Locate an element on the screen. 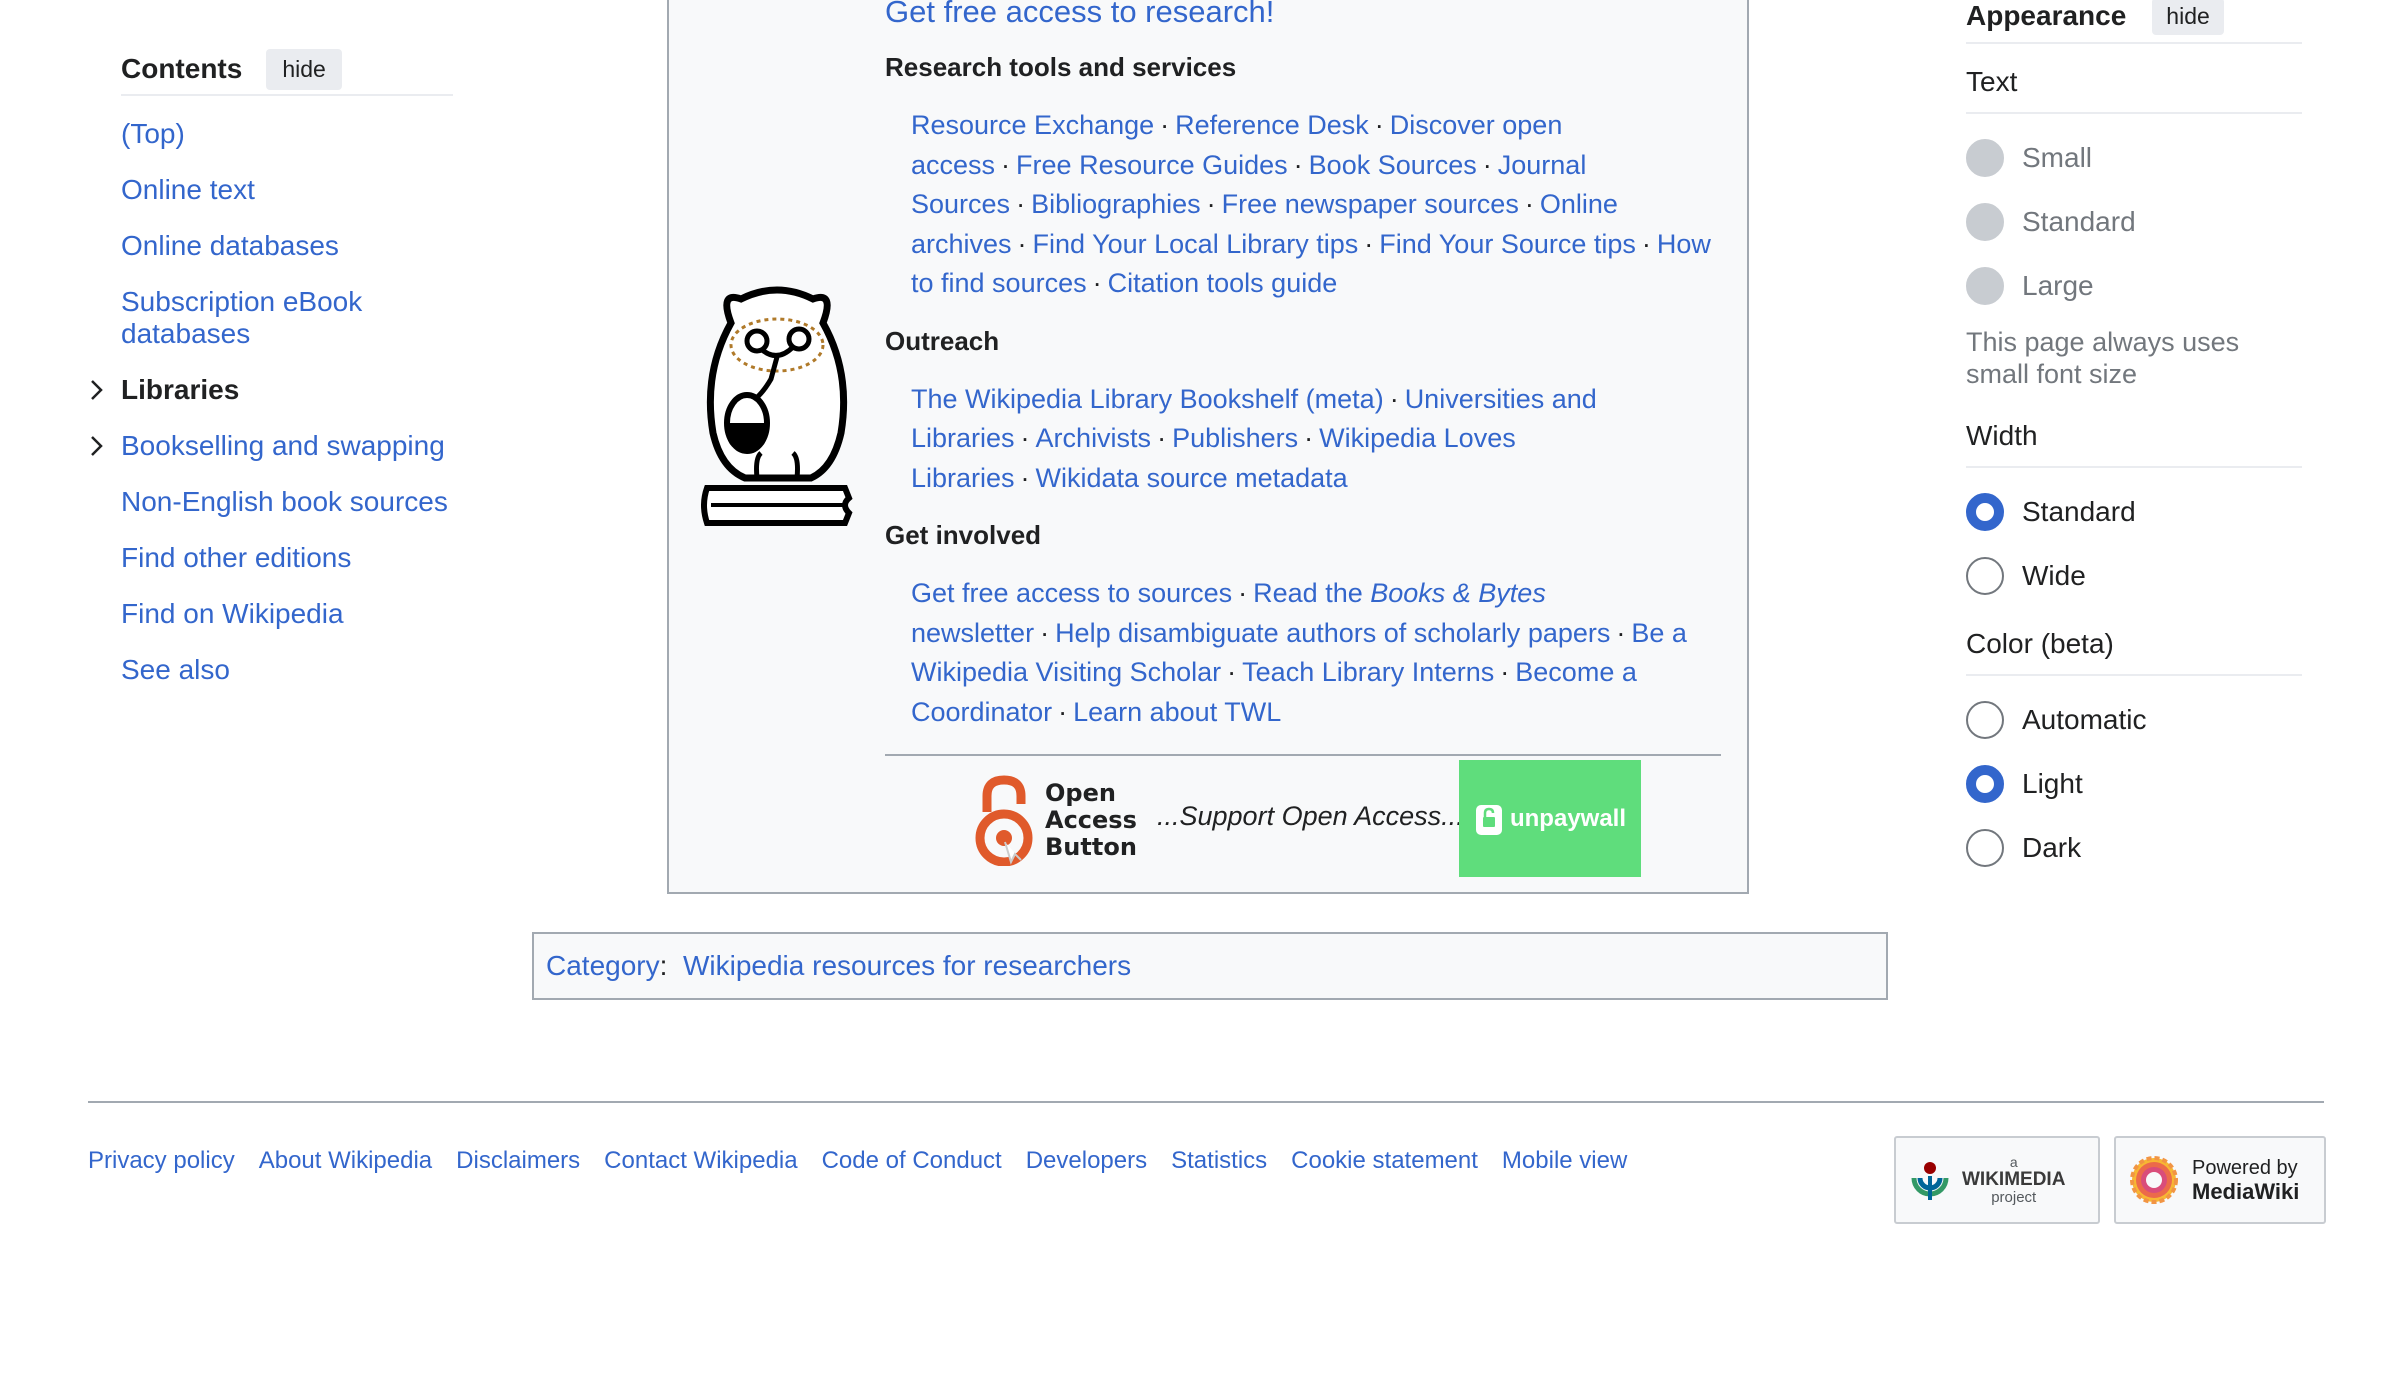 This screenshot has height=1398, width=2400. footer-link-developers: Developers is located at coordinates (1086, 1161).